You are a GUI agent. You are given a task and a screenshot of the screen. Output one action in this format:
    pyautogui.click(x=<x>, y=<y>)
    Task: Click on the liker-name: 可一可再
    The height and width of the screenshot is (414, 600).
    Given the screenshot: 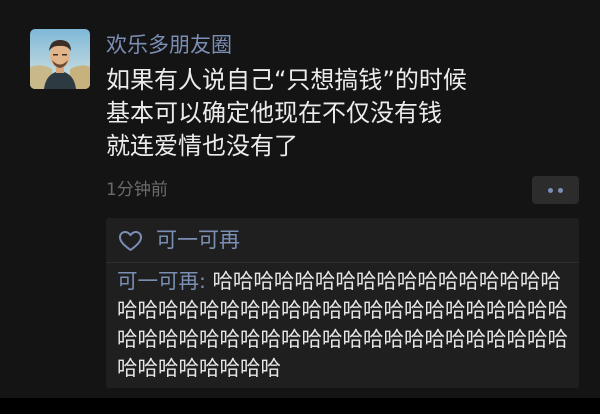 What is the action you would take?
    pyautogui.click(x=198, y=240)
    